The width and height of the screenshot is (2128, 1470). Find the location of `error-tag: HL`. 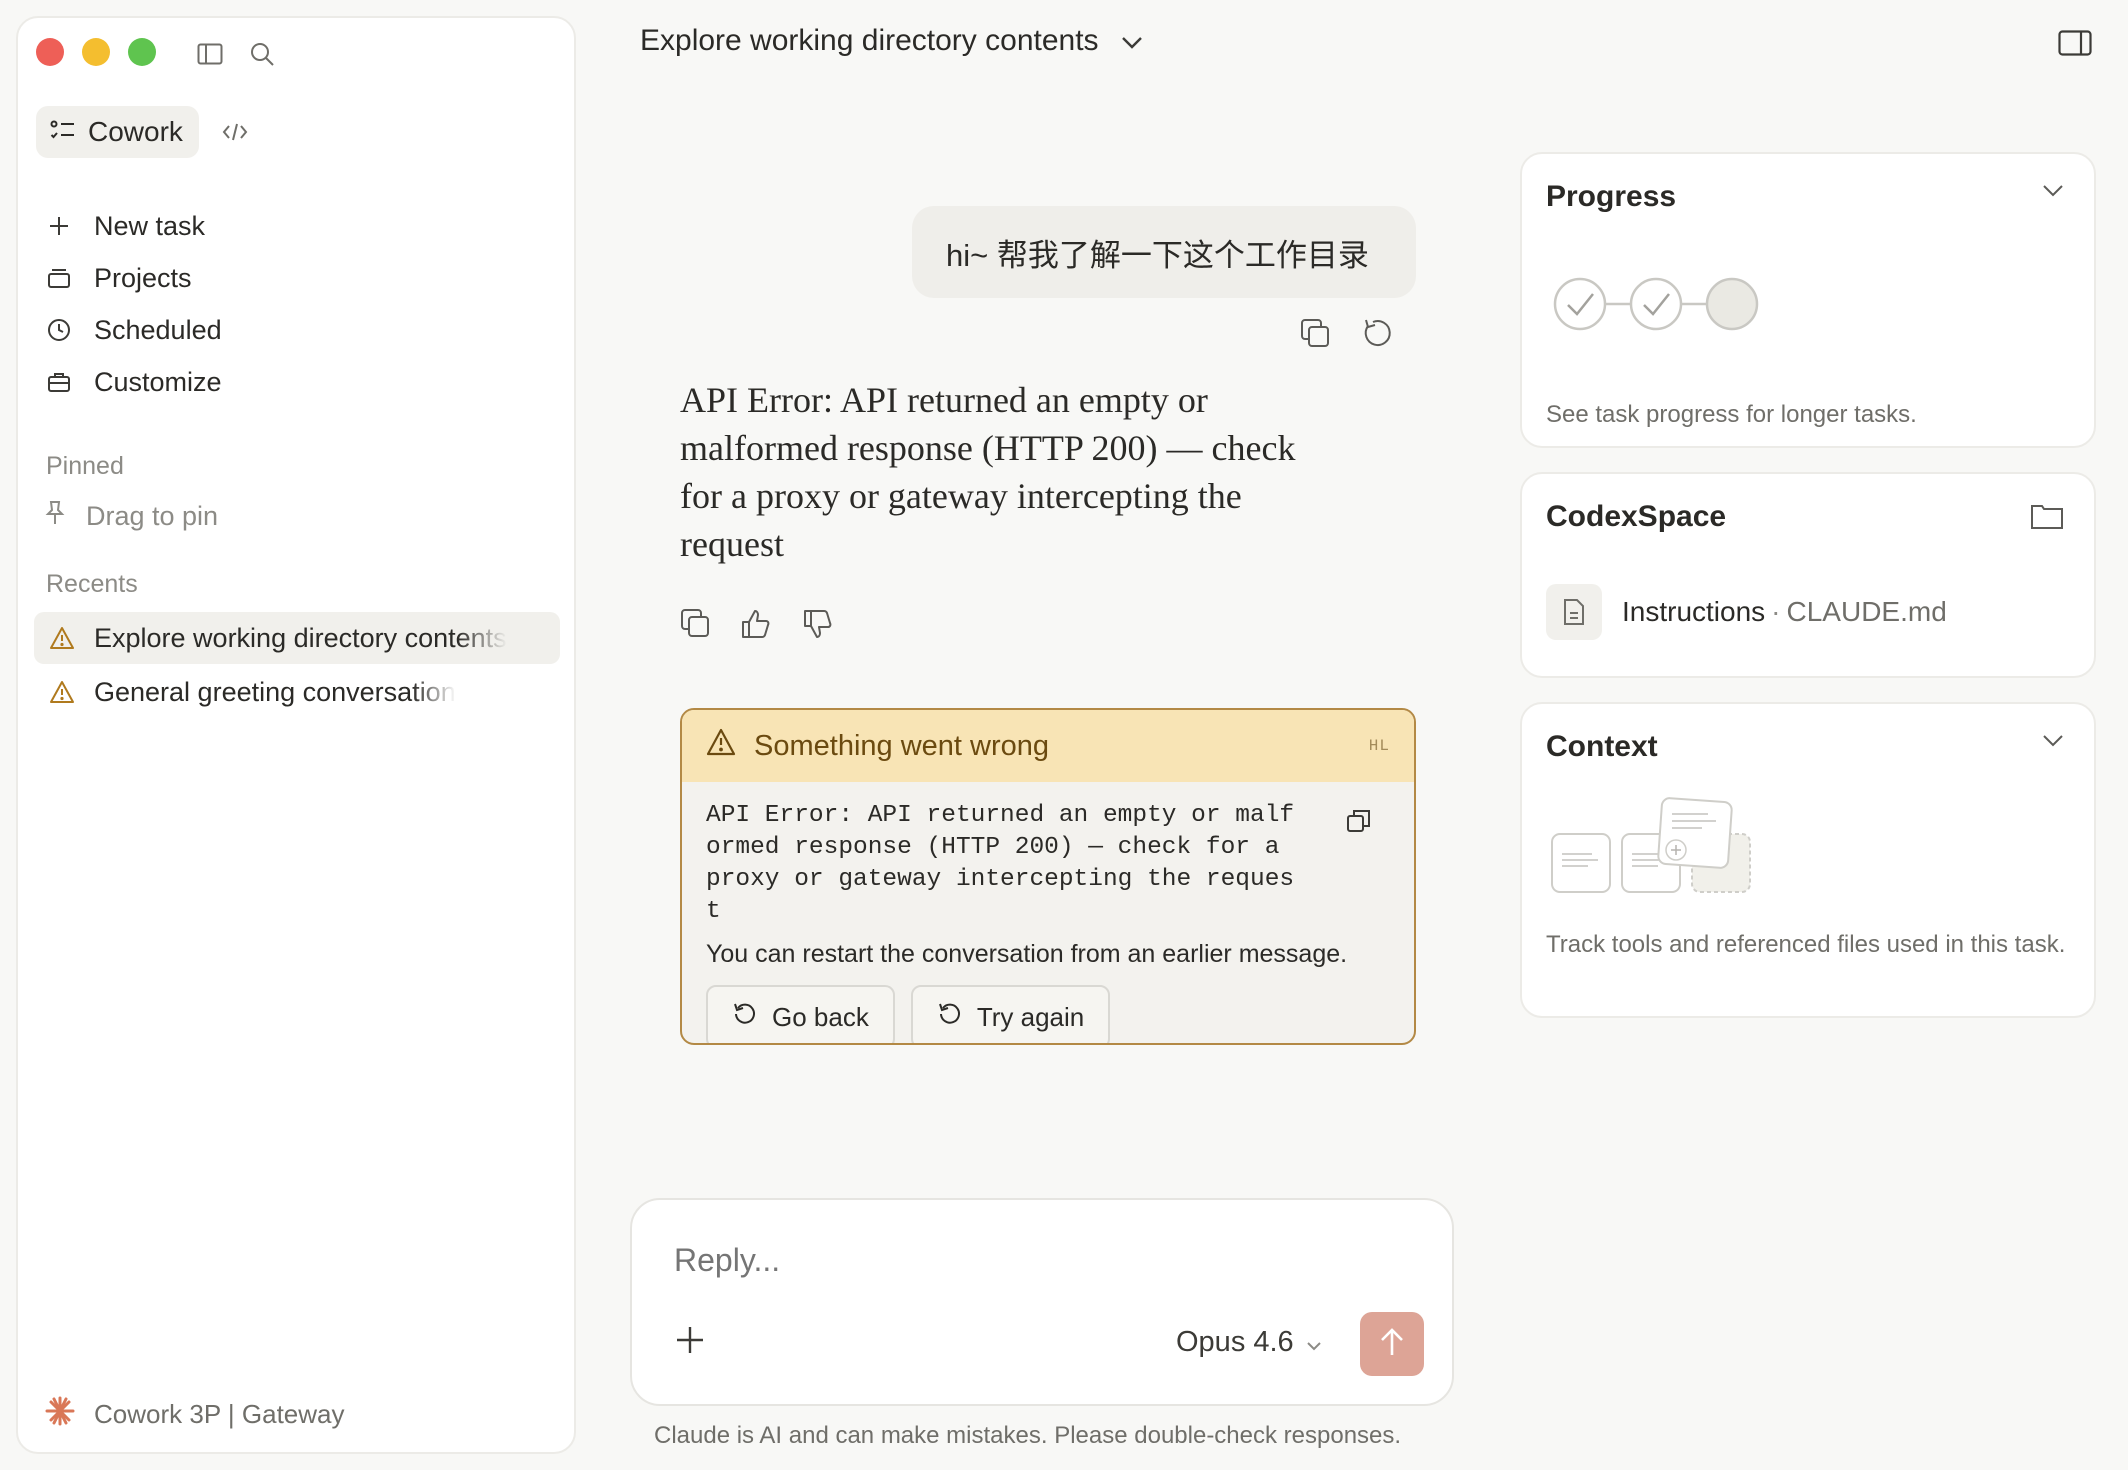

error-tag: HL is located at coordinates (1379, 746).